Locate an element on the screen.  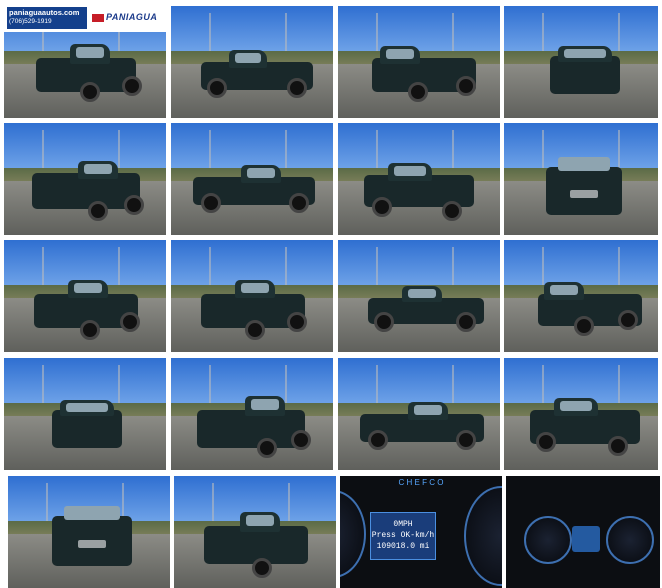
phone-label: (706)529-1919 is located at coordinates (30, 21).